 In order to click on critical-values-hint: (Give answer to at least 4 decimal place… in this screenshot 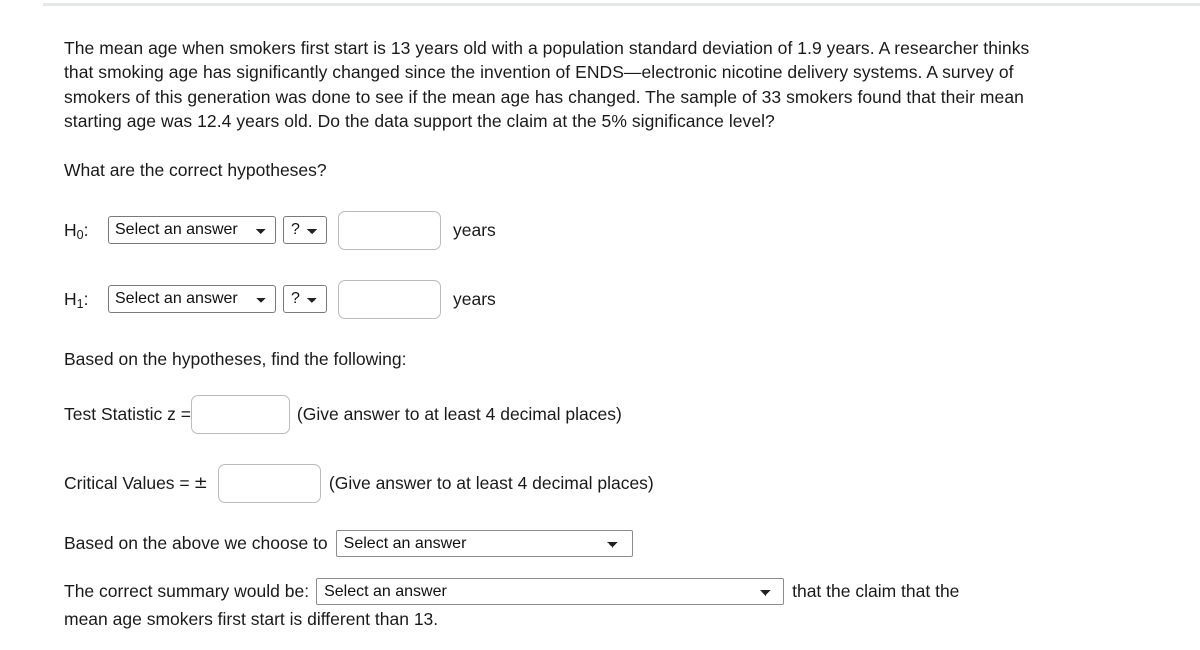, I will do `click(491, 482)`.